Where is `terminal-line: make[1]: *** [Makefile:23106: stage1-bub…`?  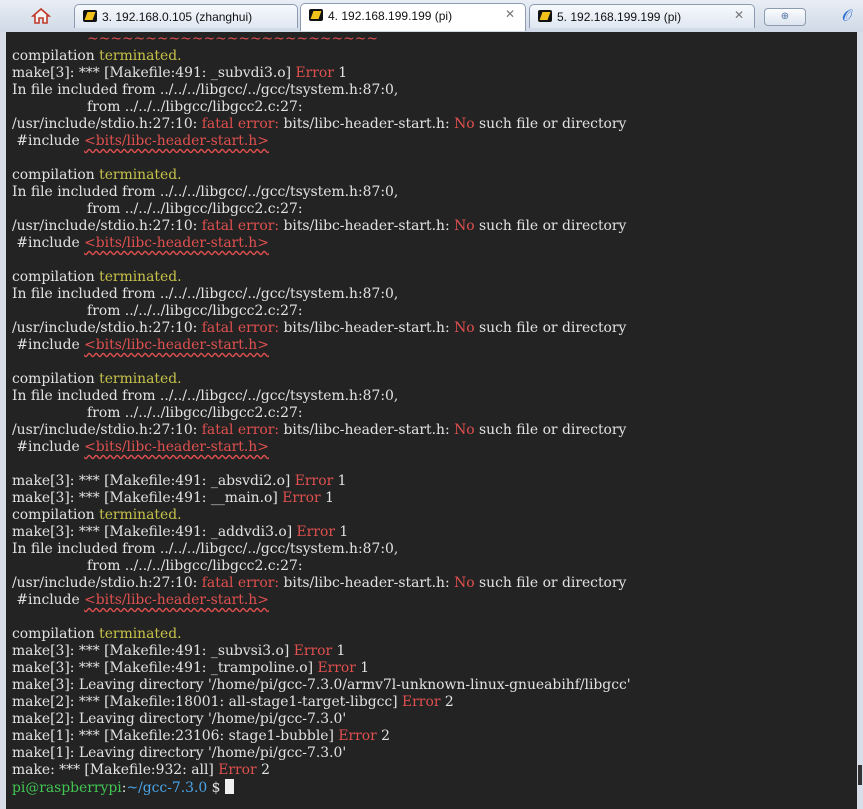 terminal-line: make[1]: *** [Makefile:23106: stage1-bub… is located at coordinates (321, 736).